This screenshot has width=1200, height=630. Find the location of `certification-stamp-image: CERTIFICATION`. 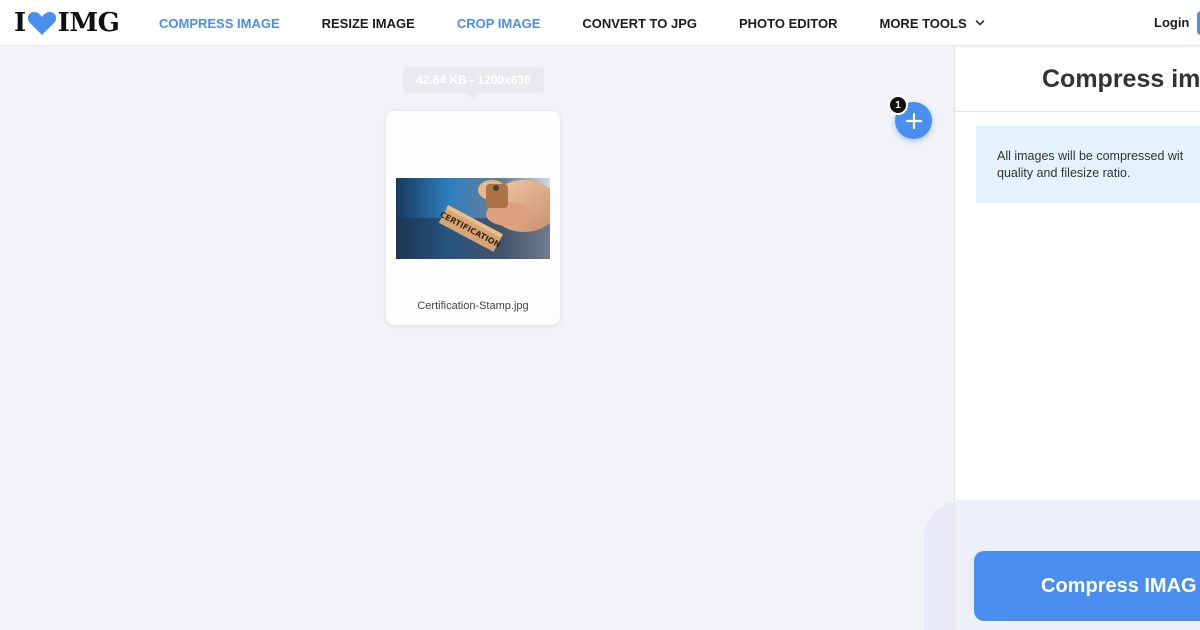

certification-stamp-image: CERTIFICATION is located at coordinates (473, 218).